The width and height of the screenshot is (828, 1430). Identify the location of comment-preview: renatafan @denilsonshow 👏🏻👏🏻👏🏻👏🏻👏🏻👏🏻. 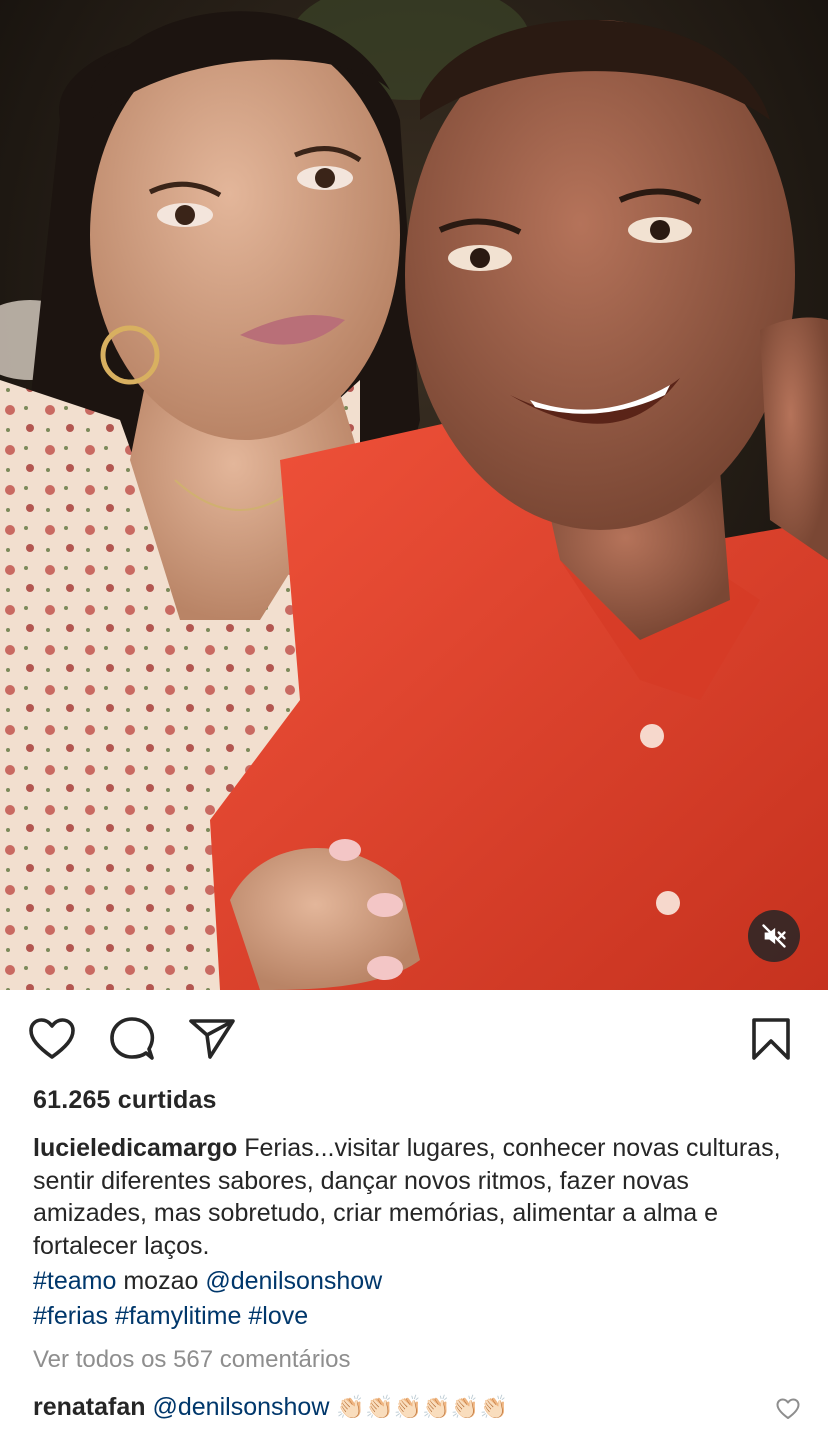
(270, 1407).